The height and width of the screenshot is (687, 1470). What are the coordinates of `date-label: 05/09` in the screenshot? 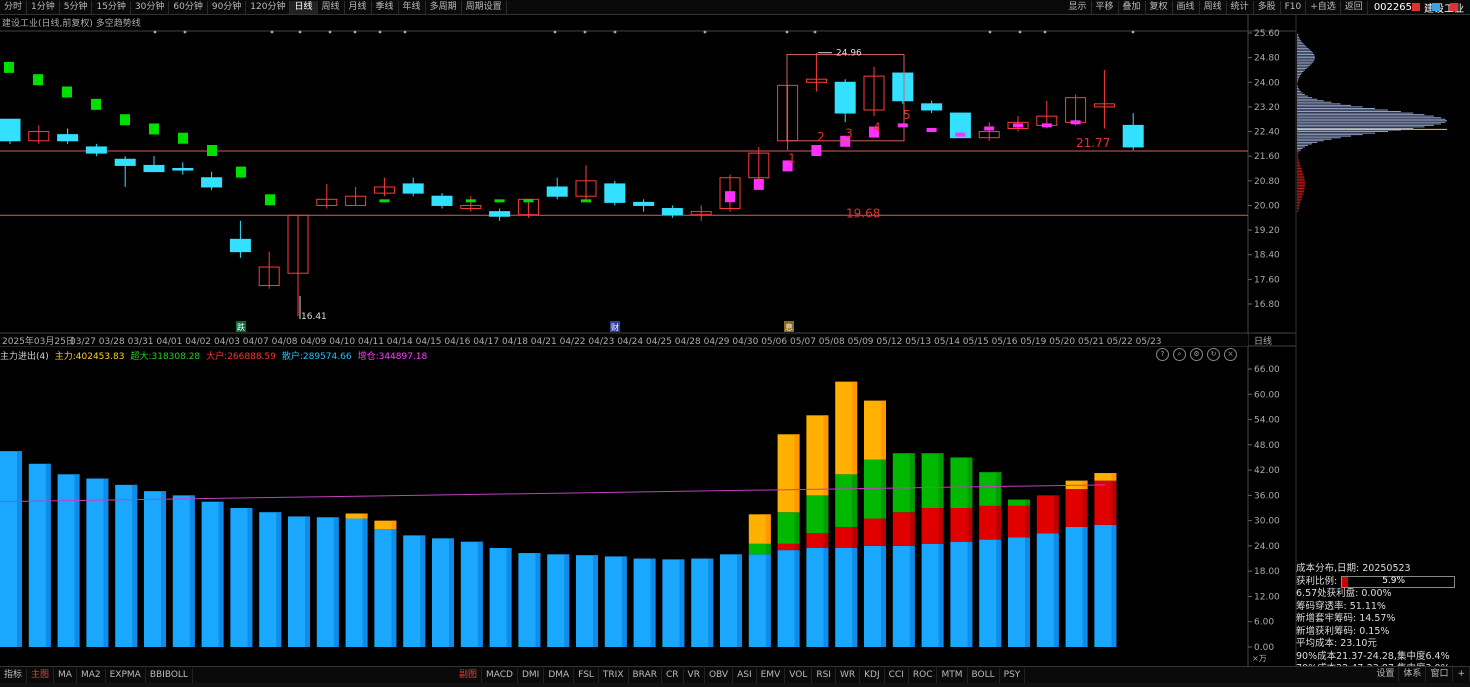 It's located at (861, 342).